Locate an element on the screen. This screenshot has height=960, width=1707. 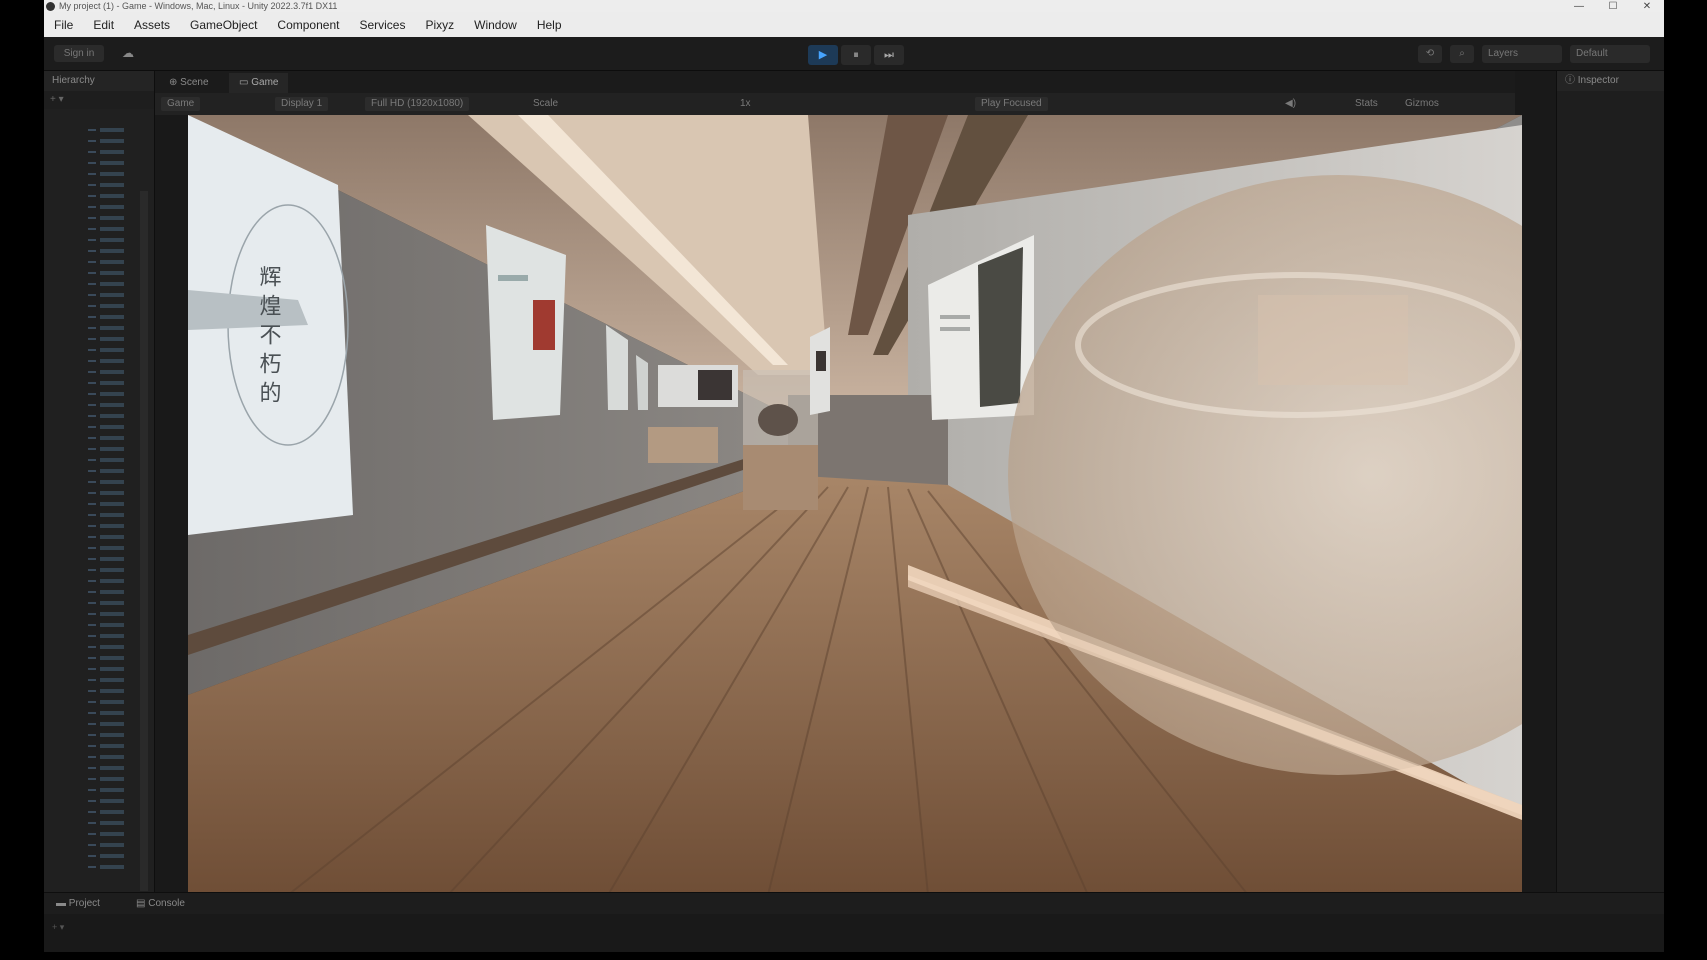
menu-assets: Assets is located at coordinates (152, 25).